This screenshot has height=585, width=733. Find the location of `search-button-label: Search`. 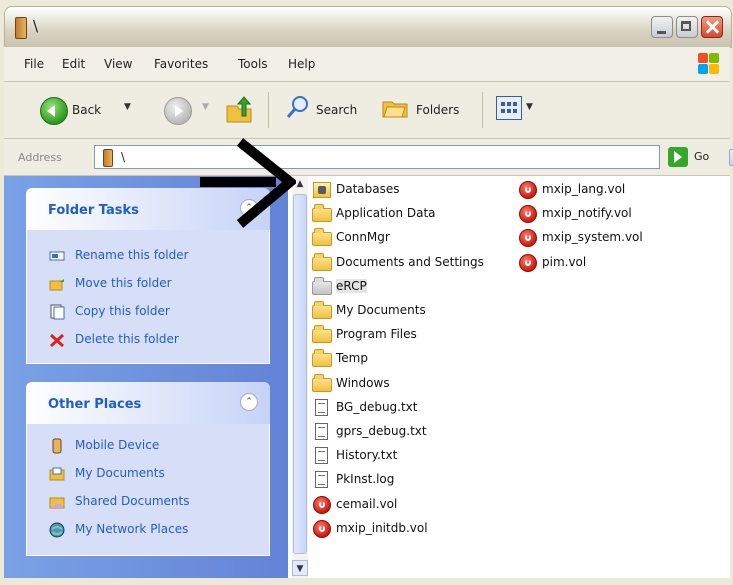

search-button-label: Search is located at coordinates (336, 110).